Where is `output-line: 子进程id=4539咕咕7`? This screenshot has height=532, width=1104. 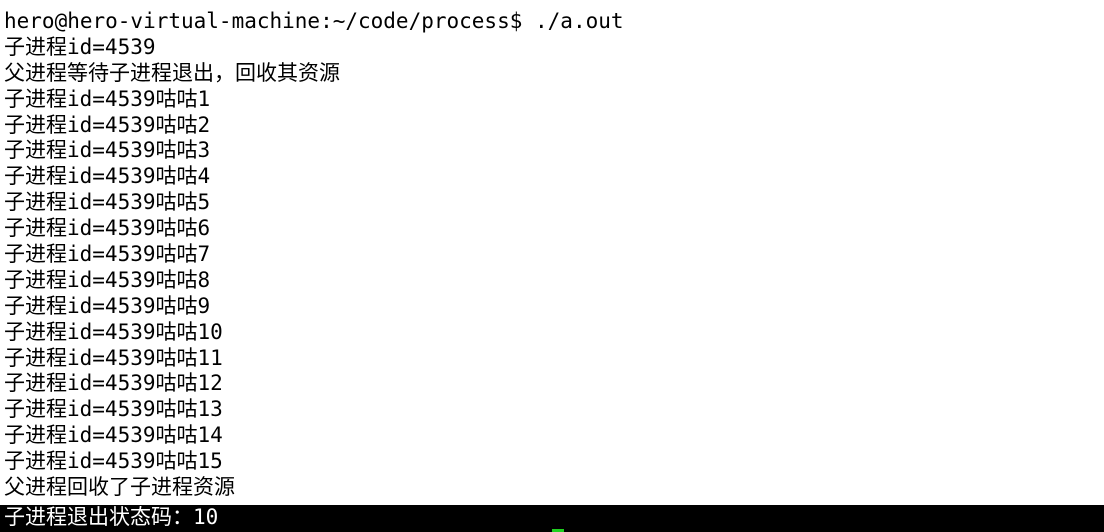 output-line: 子进程id=4539咕咕7 is located at coordinates (107, 254).